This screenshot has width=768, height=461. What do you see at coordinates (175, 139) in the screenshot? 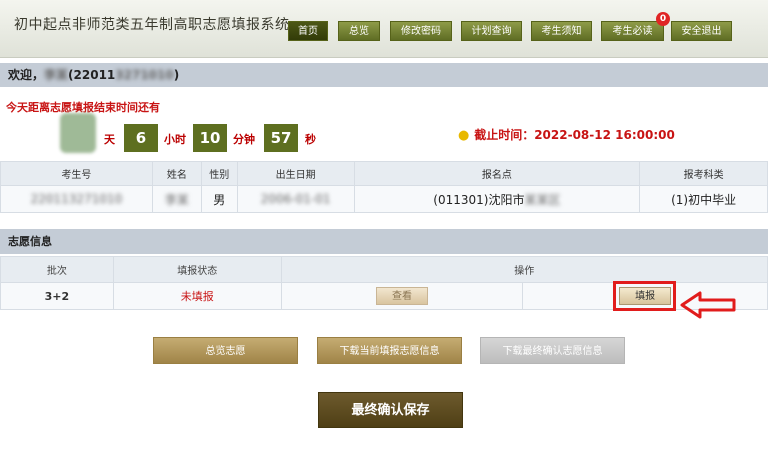
I see `hours-unit: 小时` at bounding box center [175, 139].